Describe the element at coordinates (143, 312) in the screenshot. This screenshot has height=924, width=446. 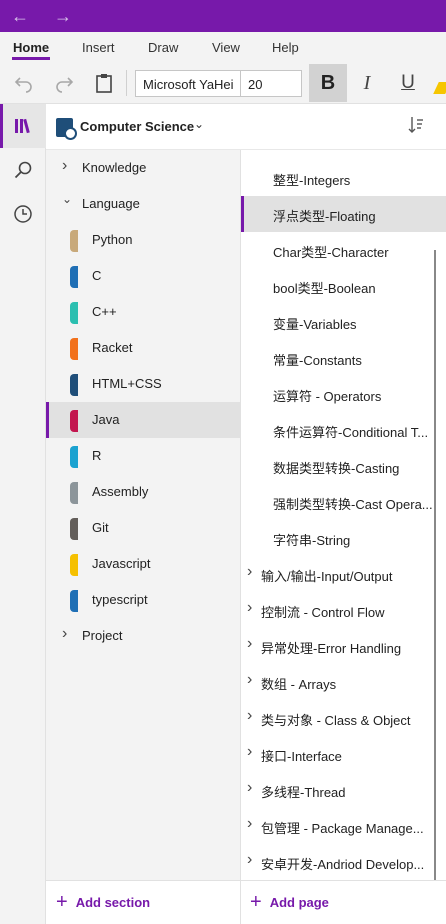
I see `section-item: C++` at that location.